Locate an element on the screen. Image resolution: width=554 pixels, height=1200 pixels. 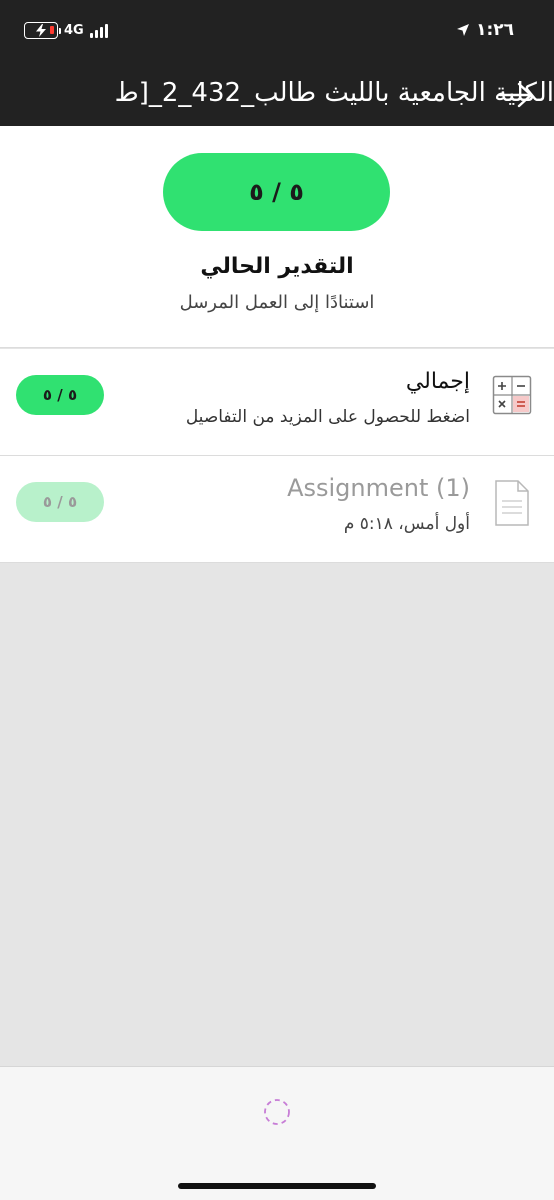
list-item-title: Assignment (1) is located at coordinates (378, 488).